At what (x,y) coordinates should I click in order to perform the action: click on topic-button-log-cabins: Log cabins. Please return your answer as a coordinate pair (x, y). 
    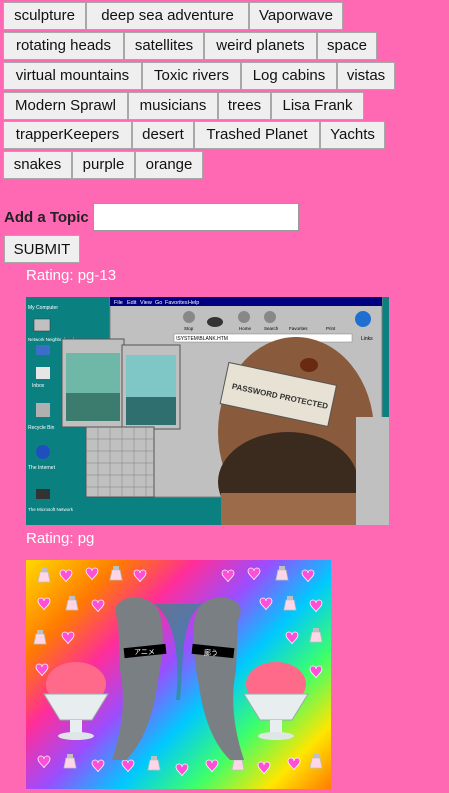
    Looking at the image, I should click on (289, 76).